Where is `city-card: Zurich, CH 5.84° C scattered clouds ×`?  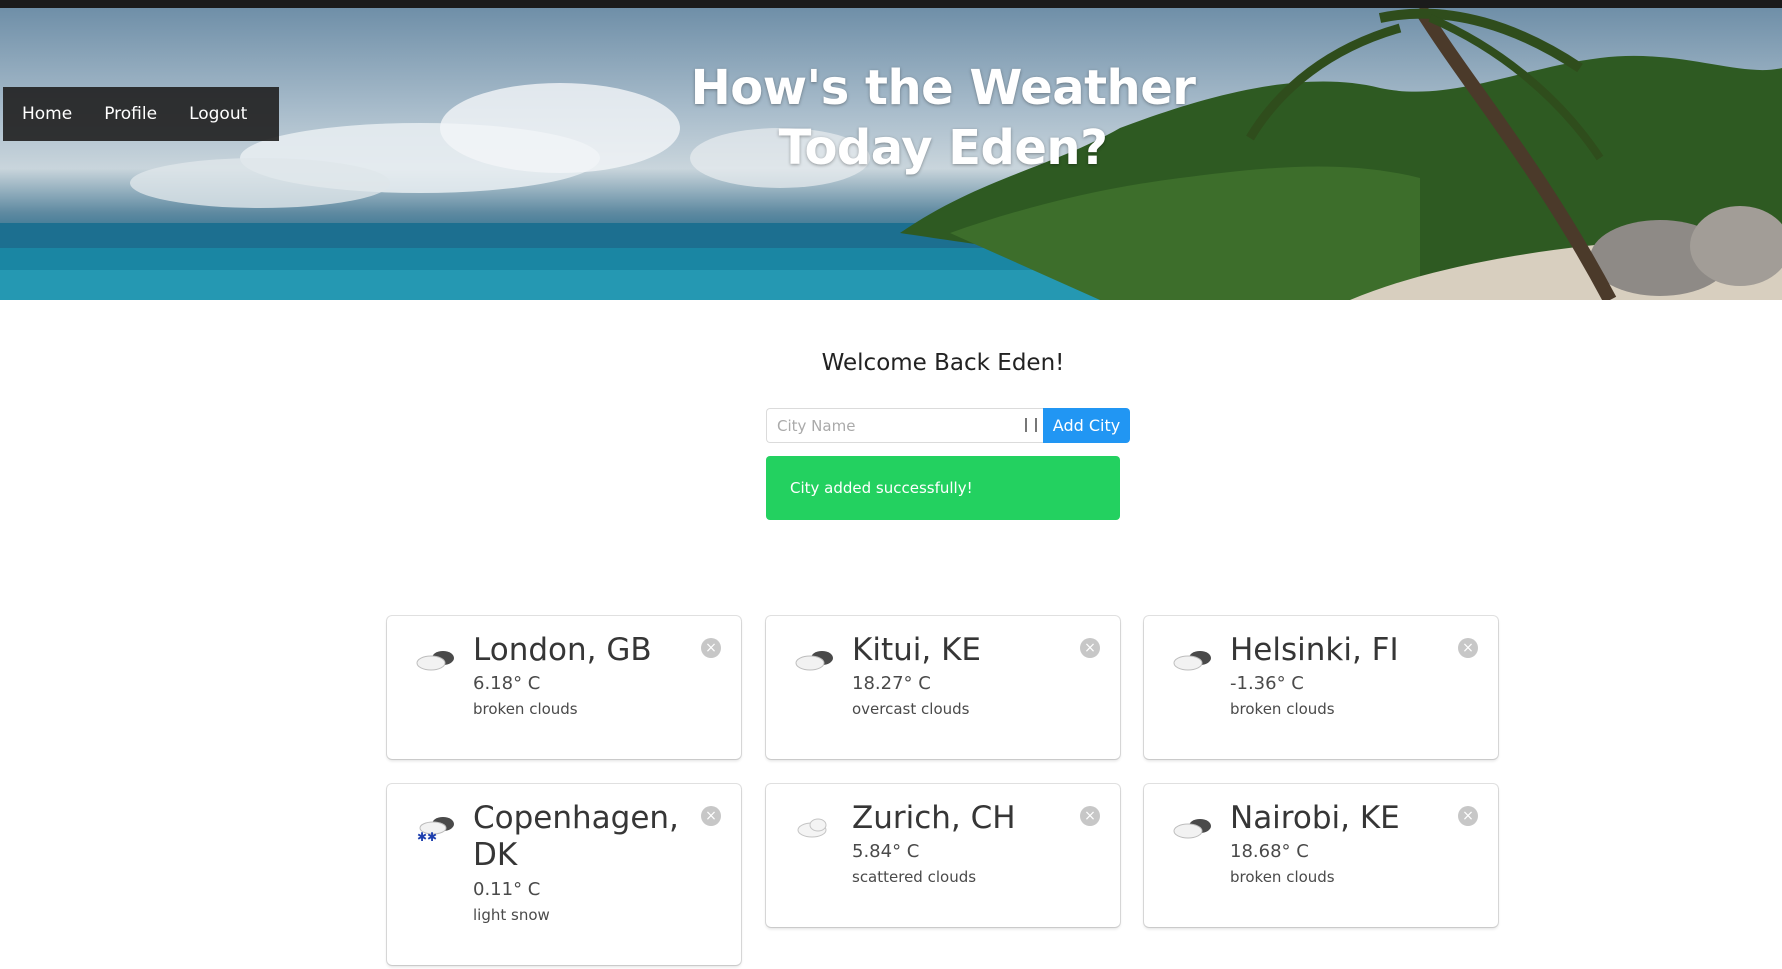 city-card: Zurich, CH 5.84° C scattered clouds × is located at coordinates (943, 855).